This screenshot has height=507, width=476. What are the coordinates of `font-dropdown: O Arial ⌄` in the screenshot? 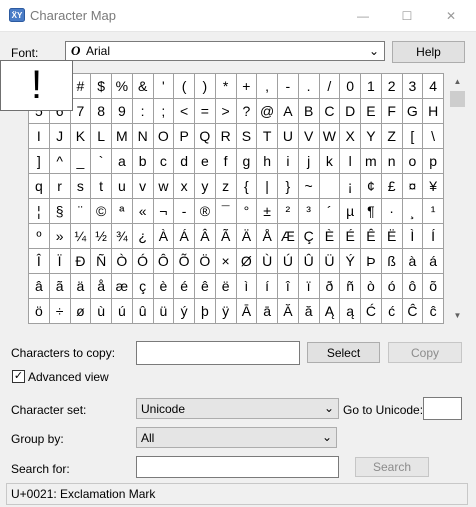 It's located at (225, 51).